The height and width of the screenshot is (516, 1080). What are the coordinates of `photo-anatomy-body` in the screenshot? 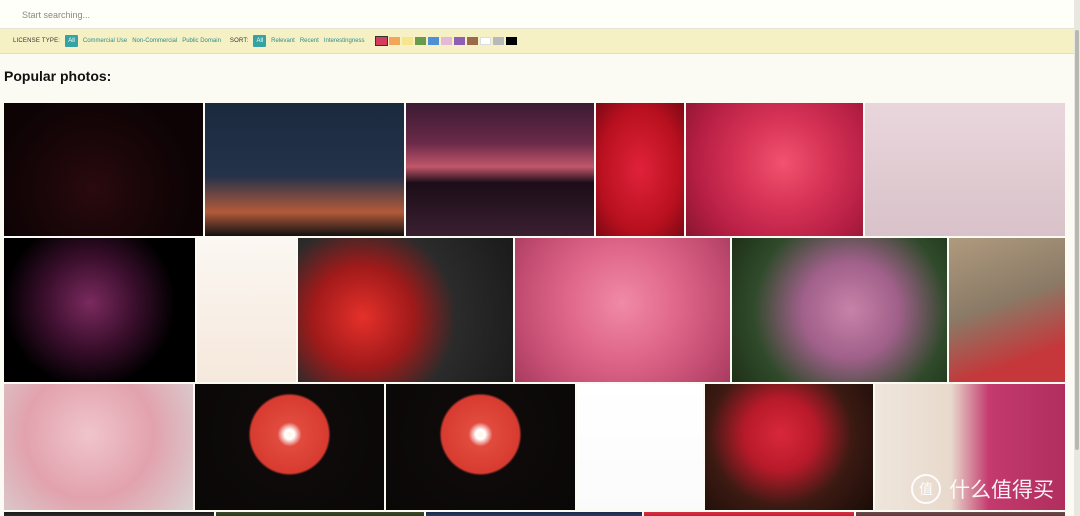 It's located at (246, 310).